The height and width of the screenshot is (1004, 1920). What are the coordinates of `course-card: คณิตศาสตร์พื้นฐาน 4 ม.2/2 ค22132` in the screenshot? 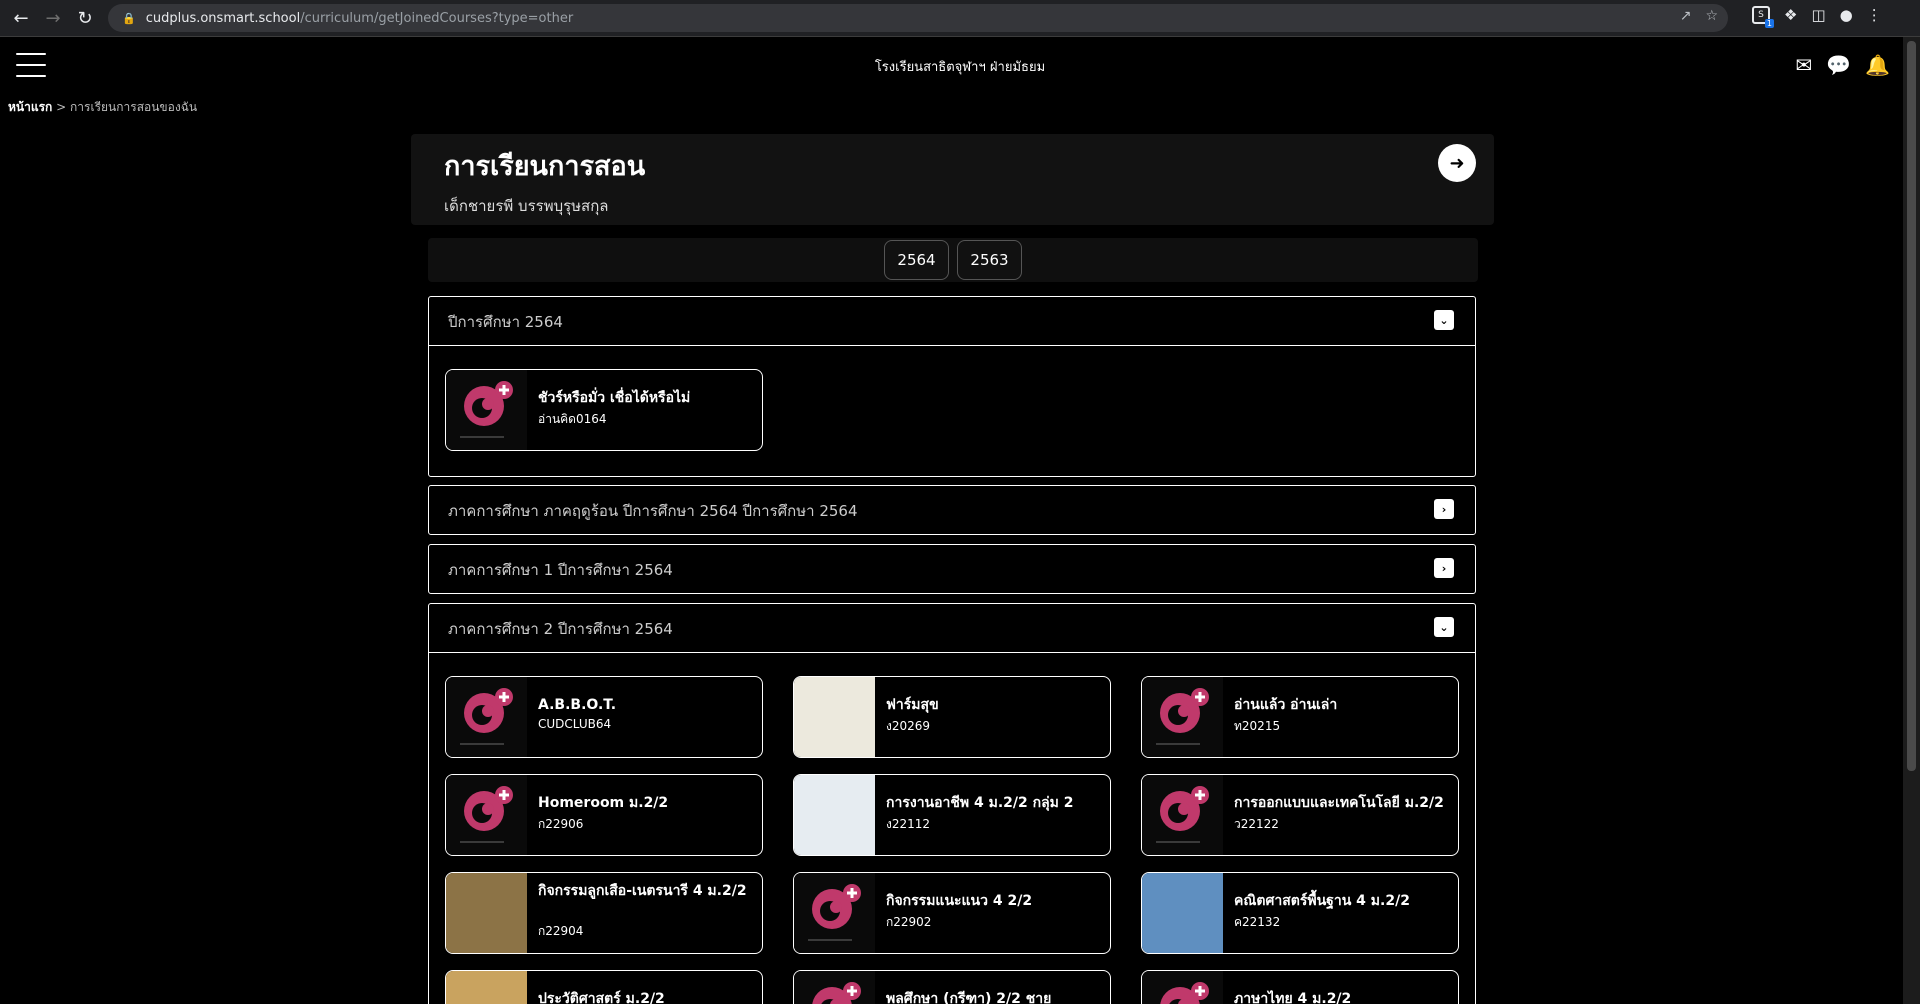 It's located at (1300, 913).